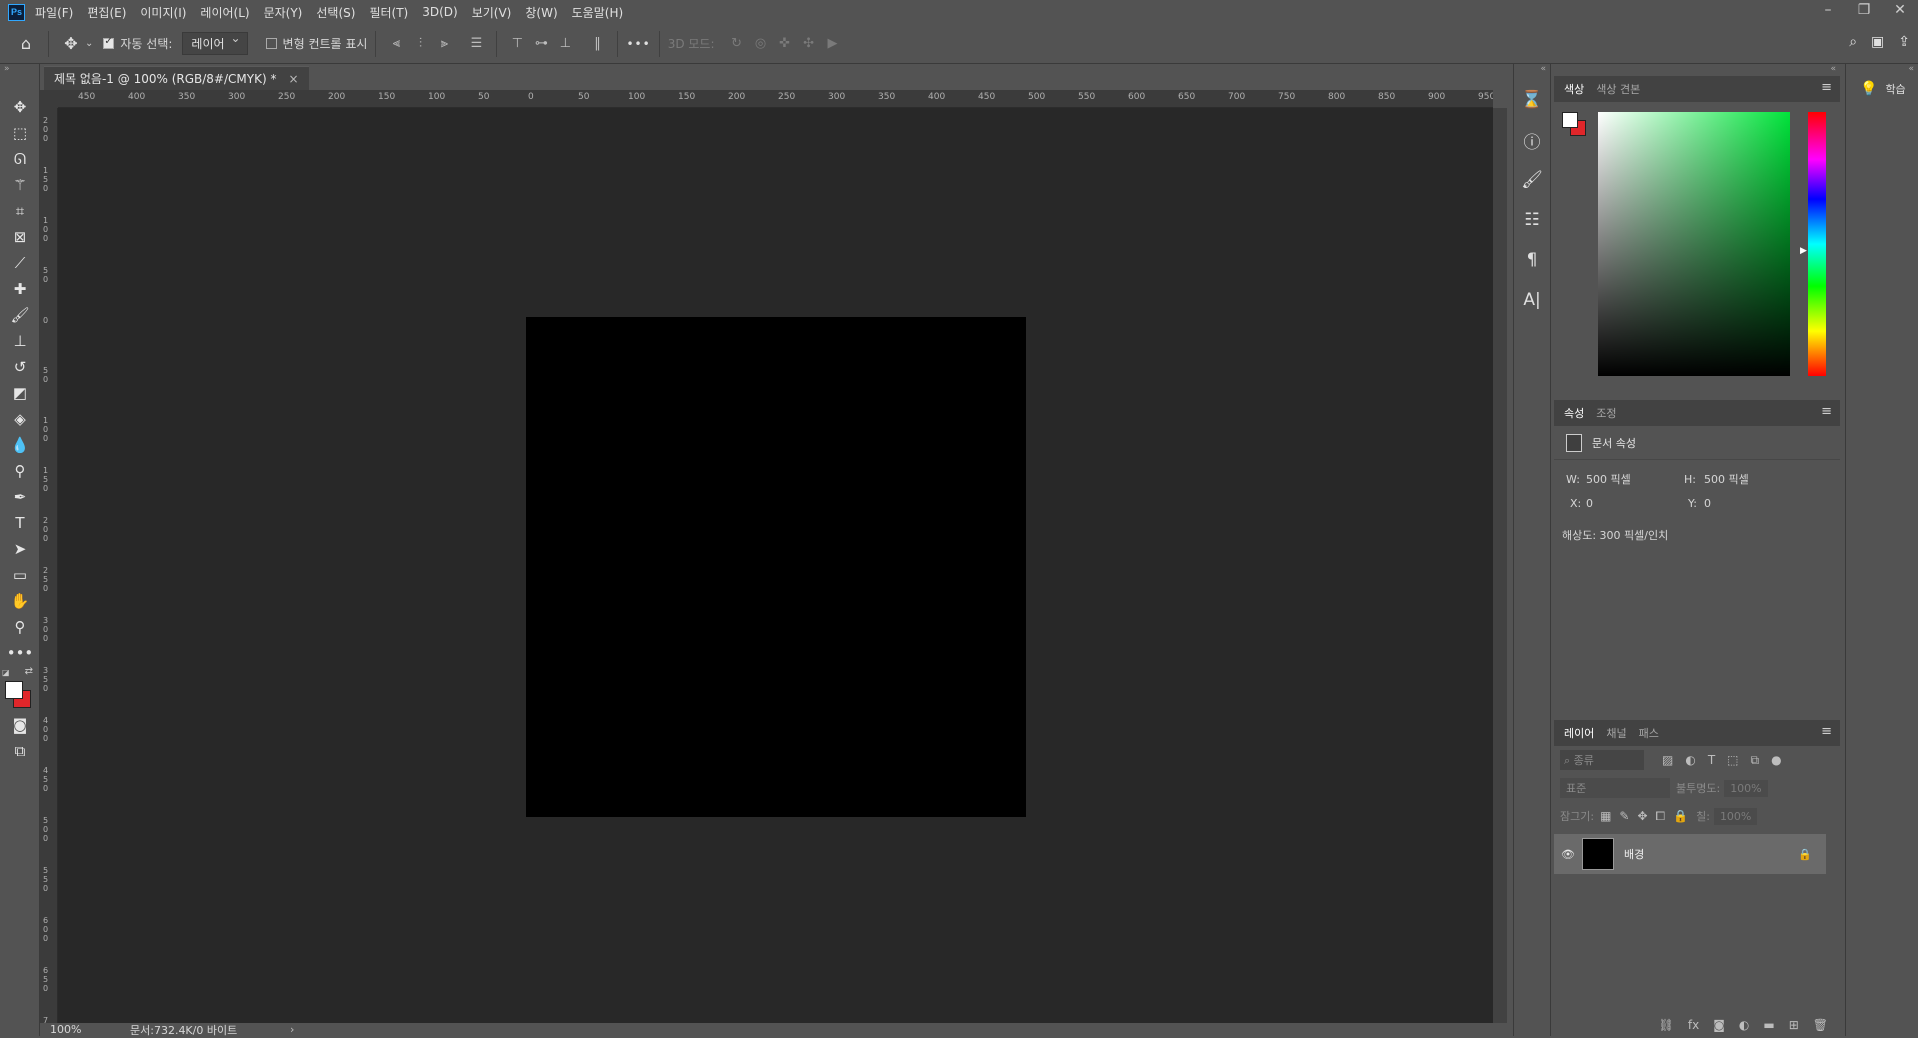 This screenshot has width=1918, height=1038. Describe the element at coordinates (1707, 503) in the screenshot. I see `y-value: 0` at that location.